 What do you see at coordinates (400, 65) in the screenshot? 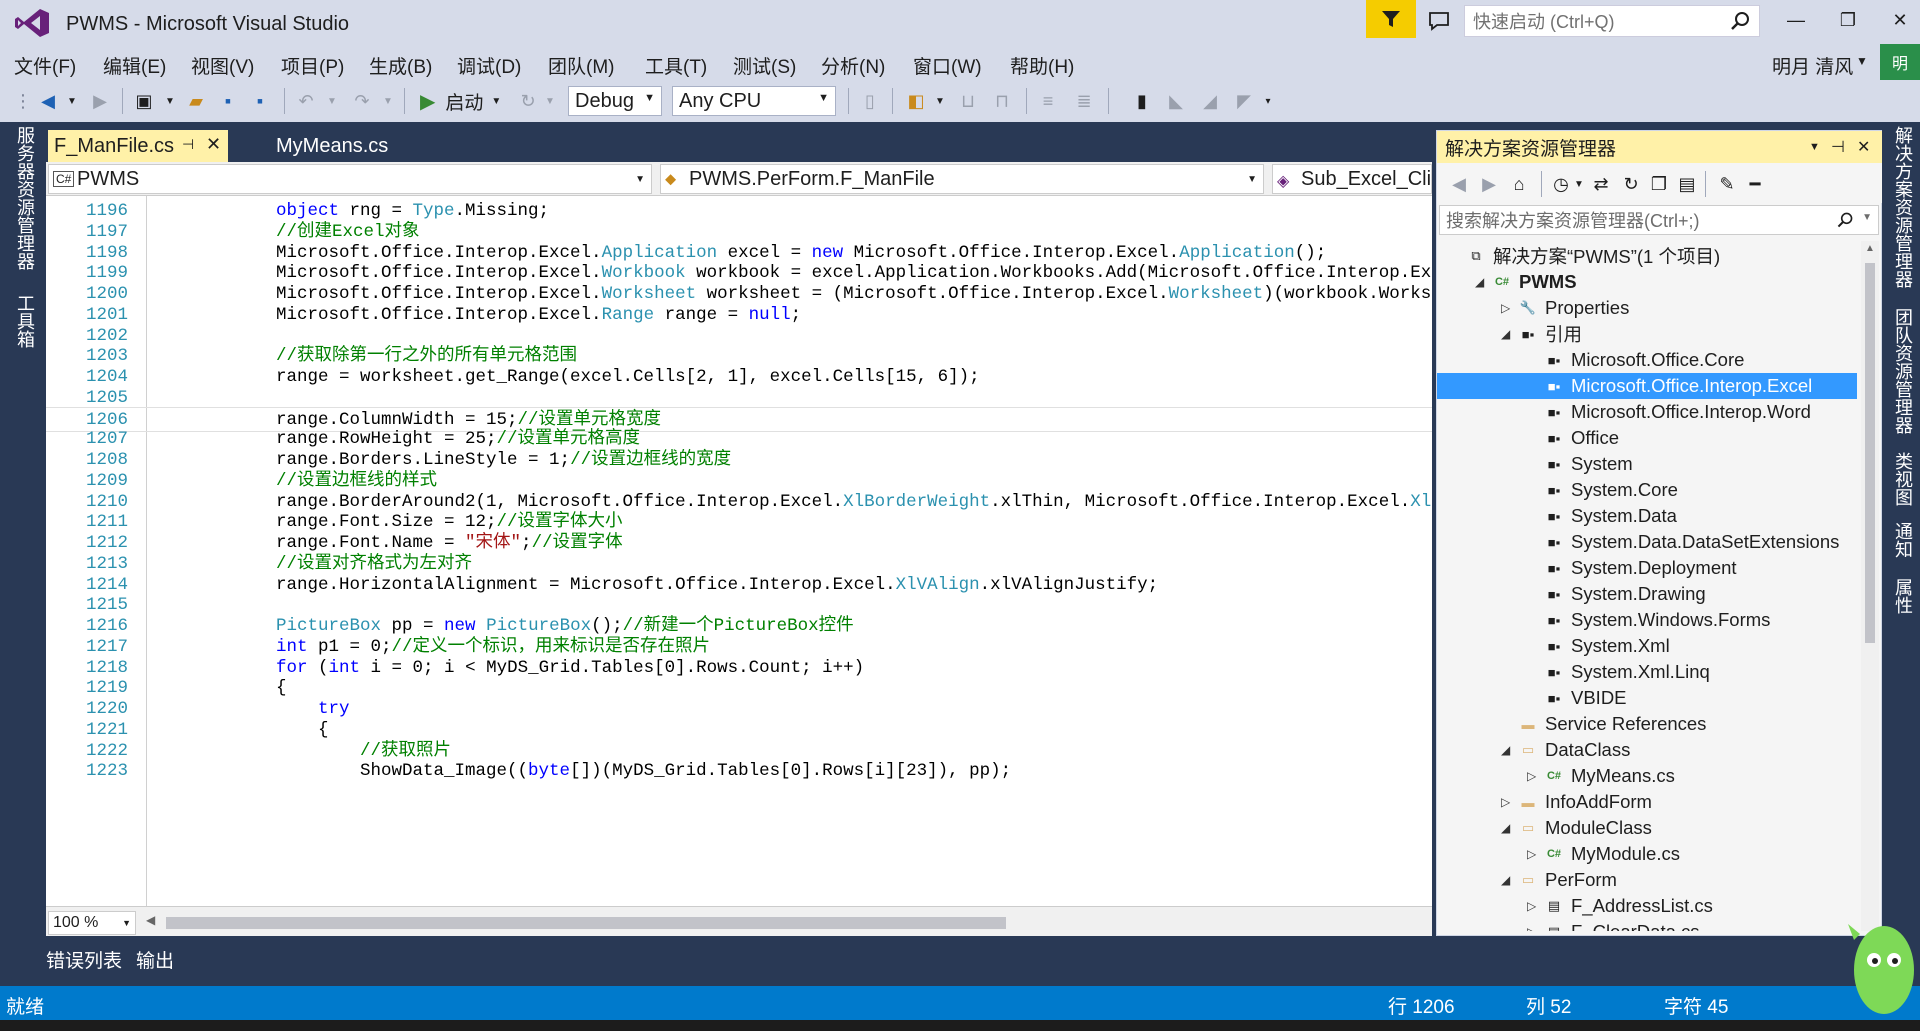
I see `menu-build: 生成(B)` at bounding box center [400, 65].